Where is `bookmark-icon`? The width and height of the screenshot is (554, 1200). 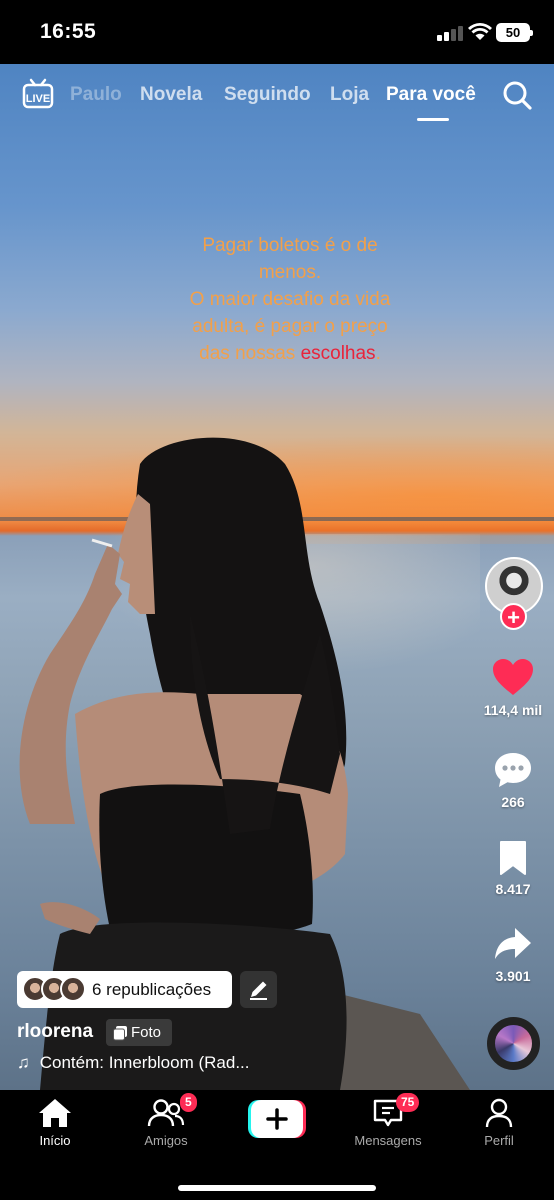
bookmark-icon is located at coordinates (513, 858).